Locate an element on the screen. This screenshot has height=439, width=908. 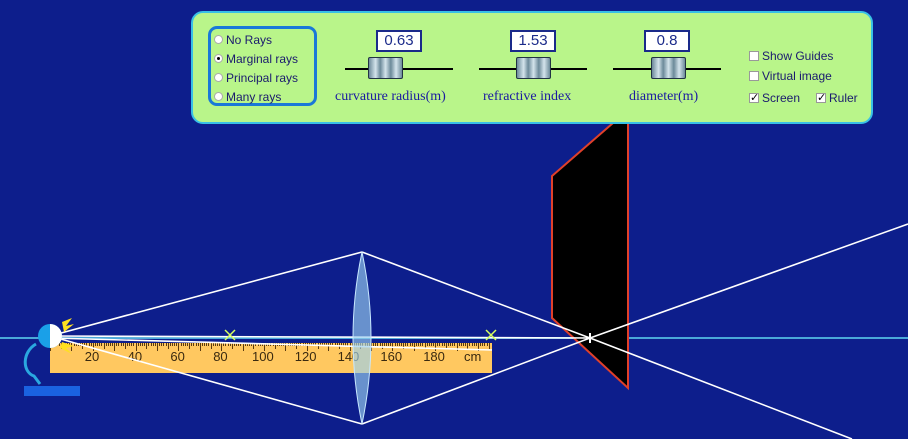
refractive-index-slider-handle is located at coordinates (533, 68).